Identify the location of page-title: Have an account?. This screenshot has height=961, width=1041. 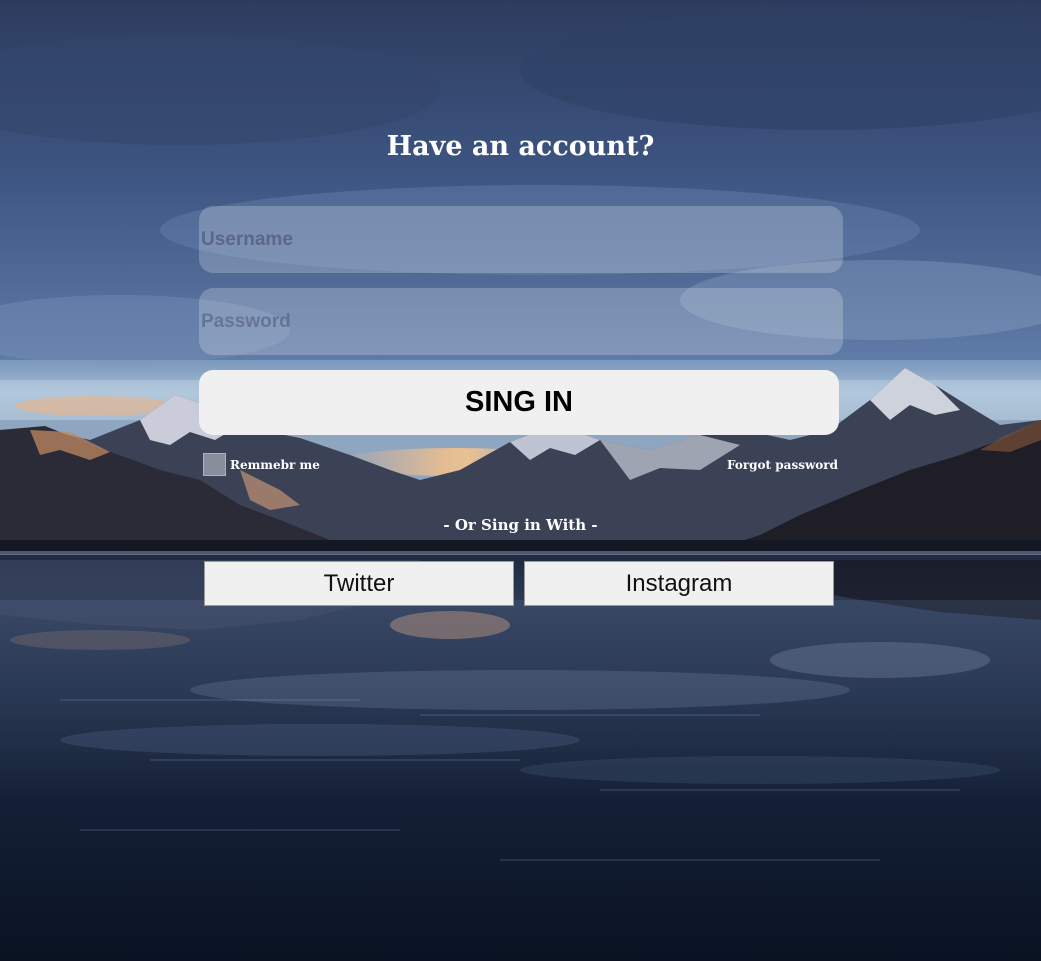
(520, 146).